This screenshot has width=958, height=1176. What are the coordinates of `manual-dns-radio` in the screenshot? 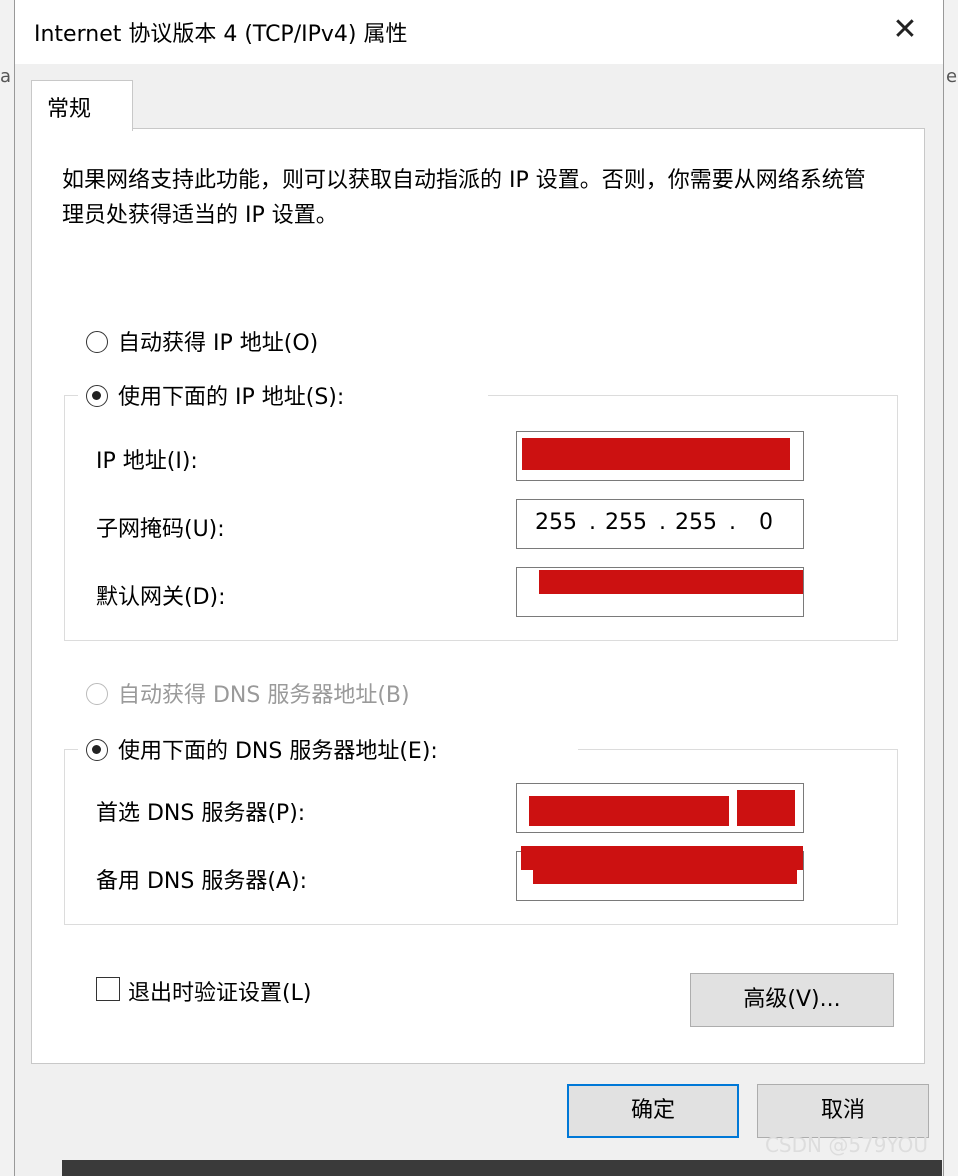 It's located at (97, 750).